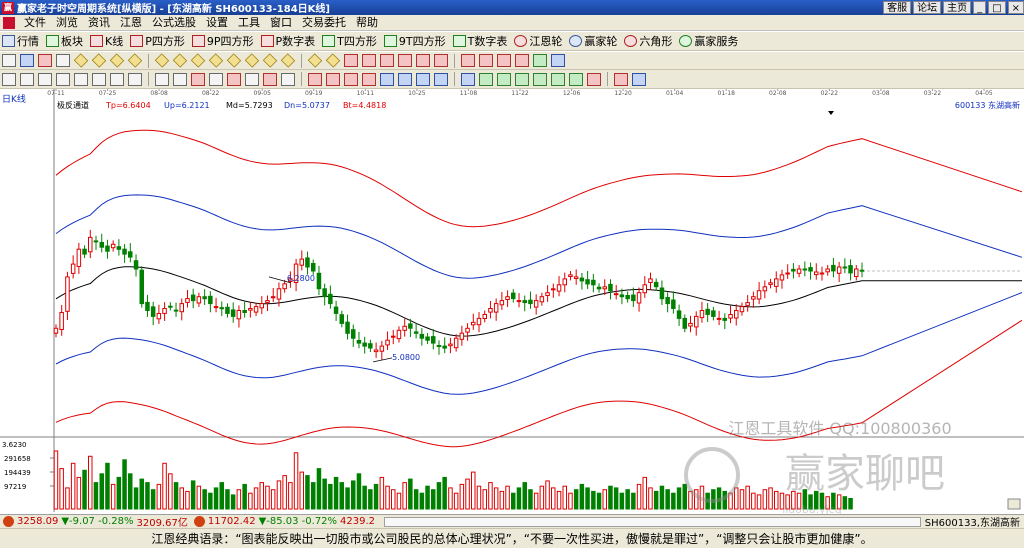  Describe the element at coordinates (99, 23) in the screenshot. I see `menu-info: 资讯` at that location.